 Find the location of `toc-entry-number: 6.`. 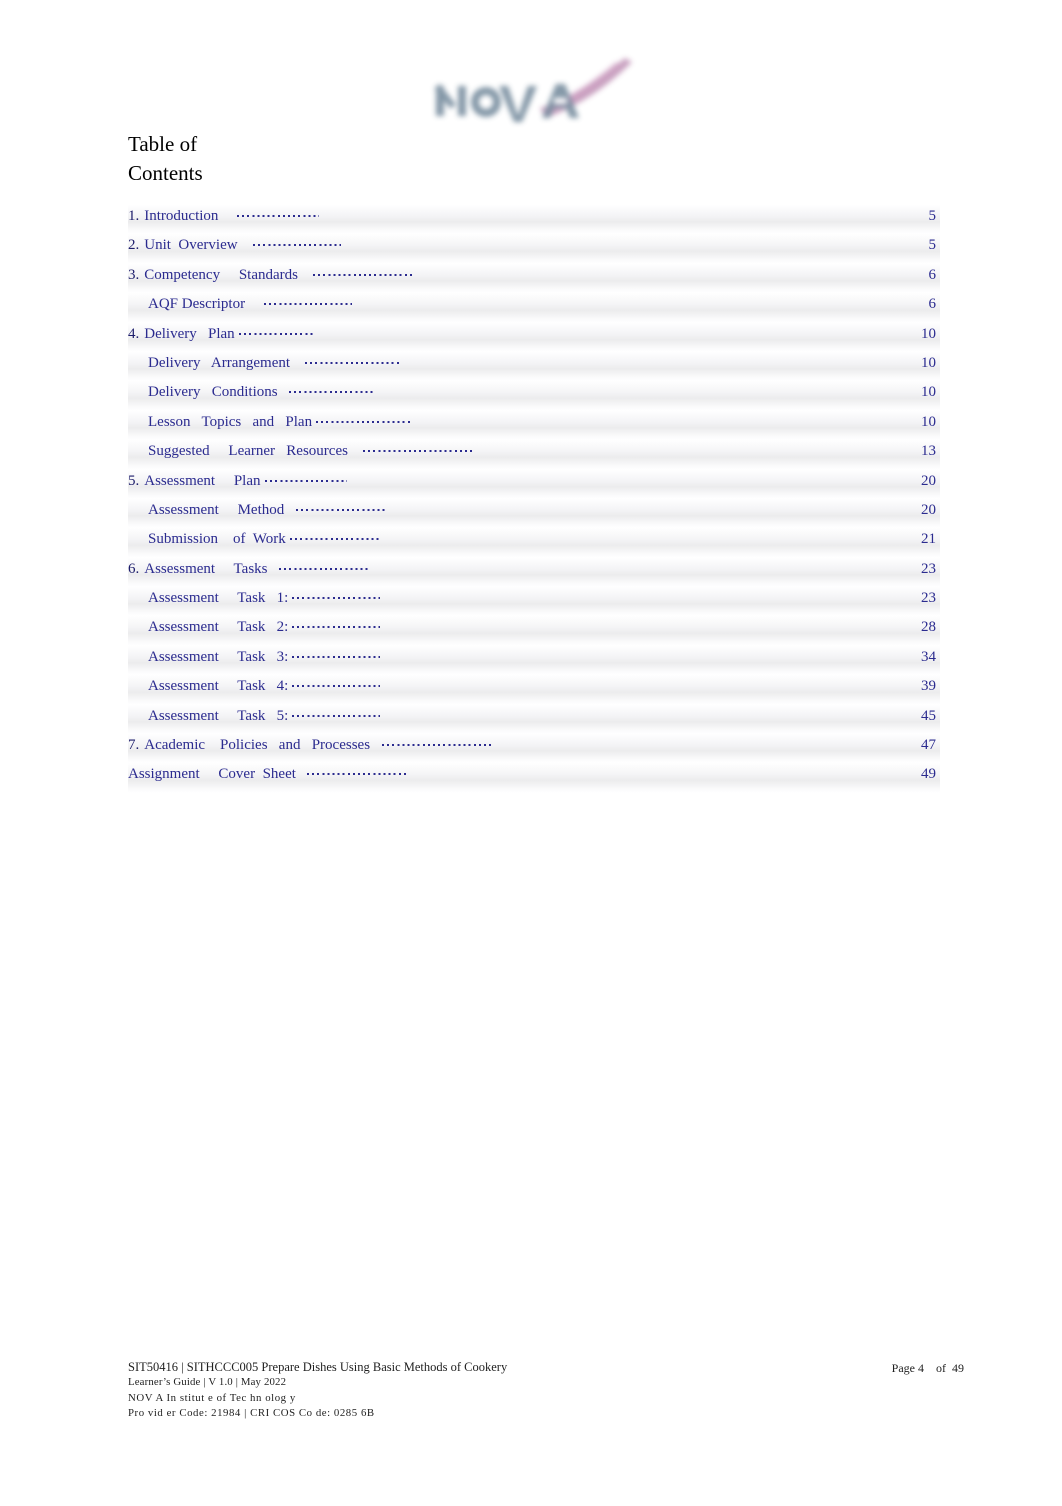

toc-entry-number: 6. is located at coordinates (134, 568).